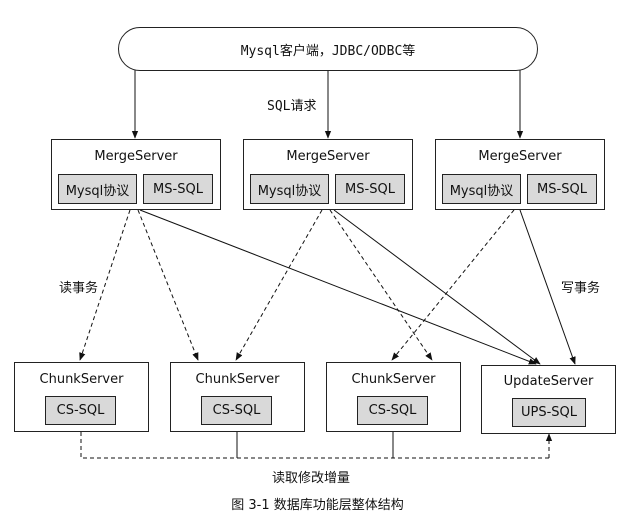  What do you see at coordinates (168, 285) in the screenshot?
I see `ms1-to-cs2-read-arrow` at bounding box center [168, 285].